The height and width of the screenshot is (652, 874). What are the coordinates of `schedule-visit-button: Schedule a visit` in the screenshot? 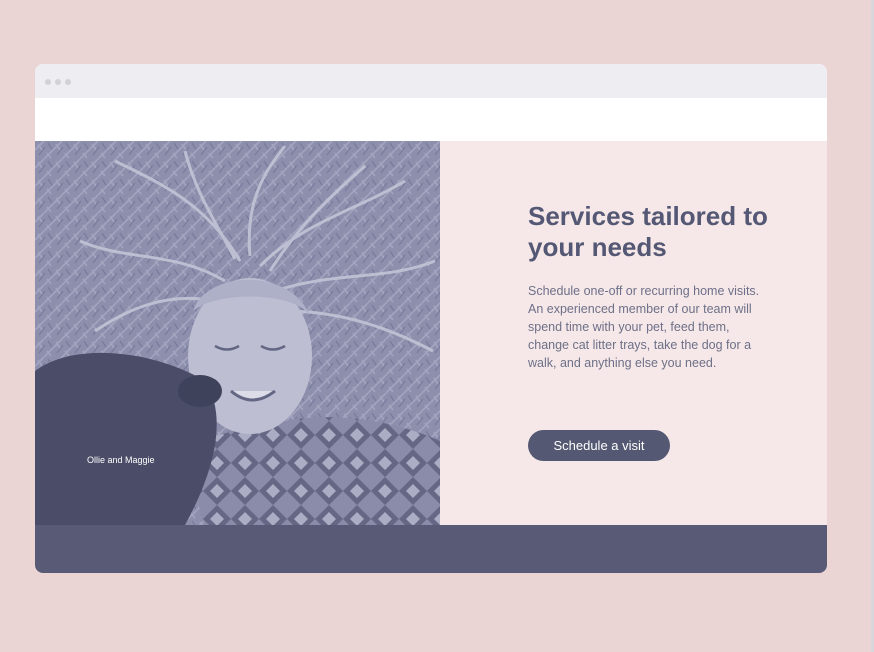 It's located at (599, 445).